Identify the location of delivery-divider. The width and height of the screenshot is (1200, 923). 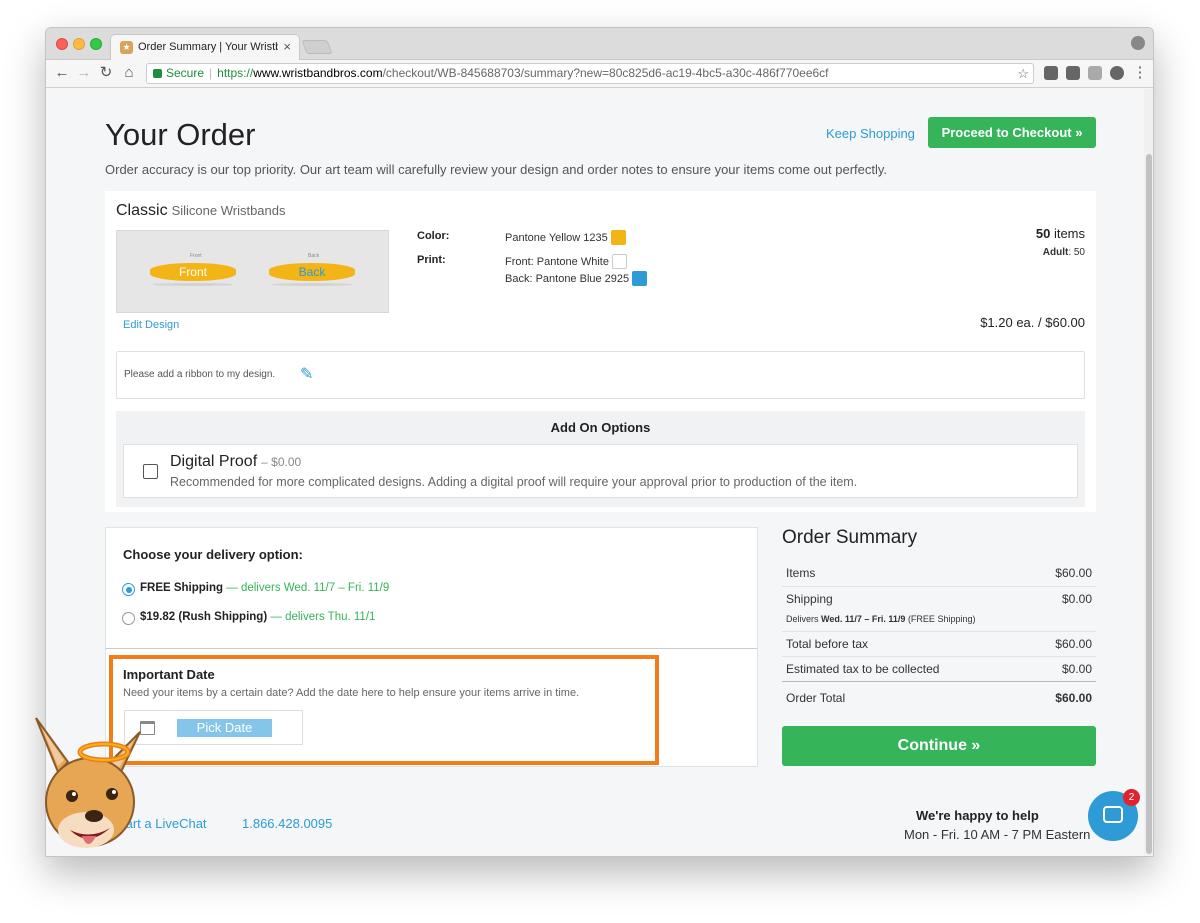
(431, 648).